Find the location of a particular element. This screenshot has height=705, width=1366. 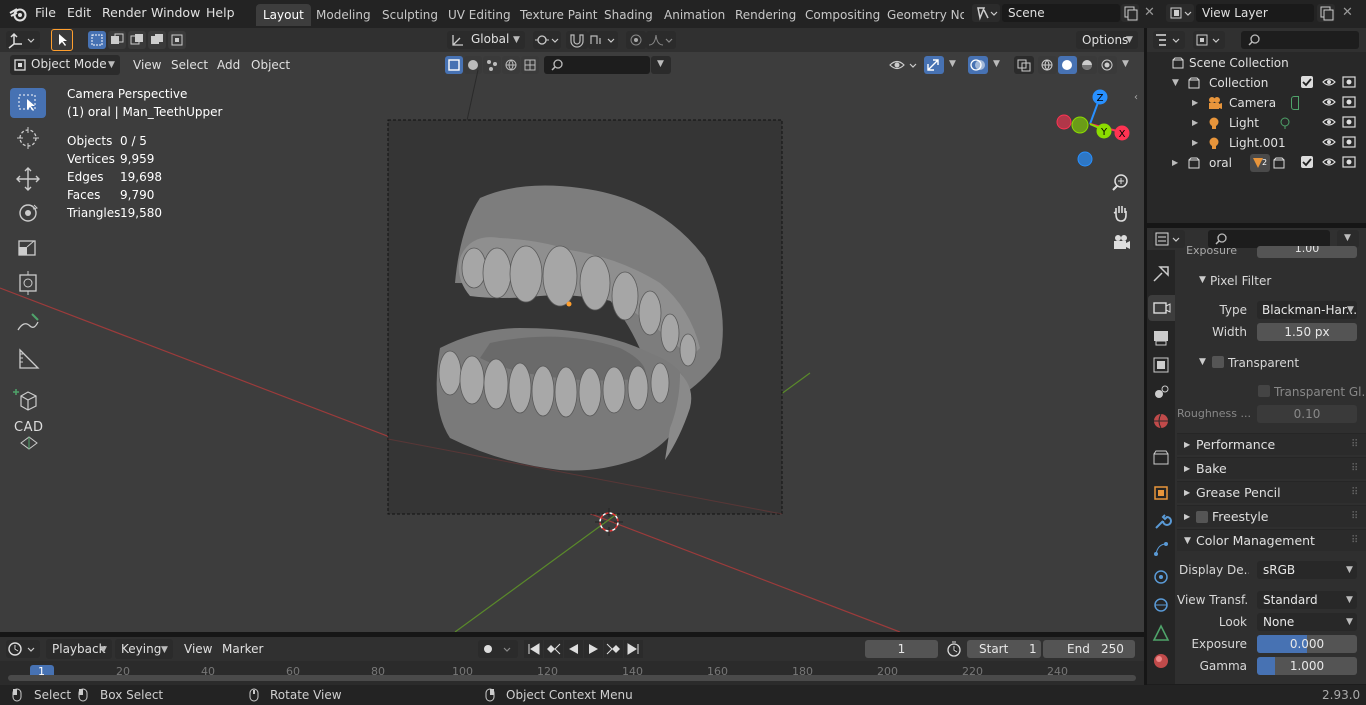

world-tab-icon is located at coordinates (1161, 421).